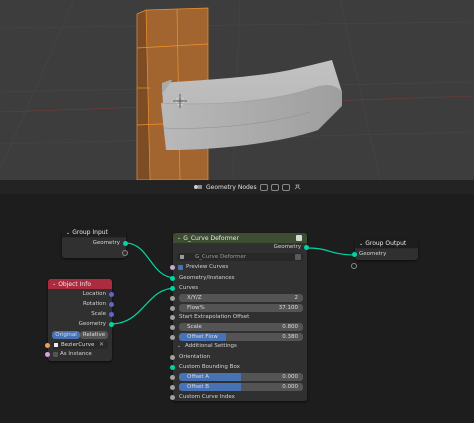 The image size is (474, 423). What do you see at coordinates (172, 367) in the screenshot?
I see `custom-bbox-socket` at bounding box center [172, 367].